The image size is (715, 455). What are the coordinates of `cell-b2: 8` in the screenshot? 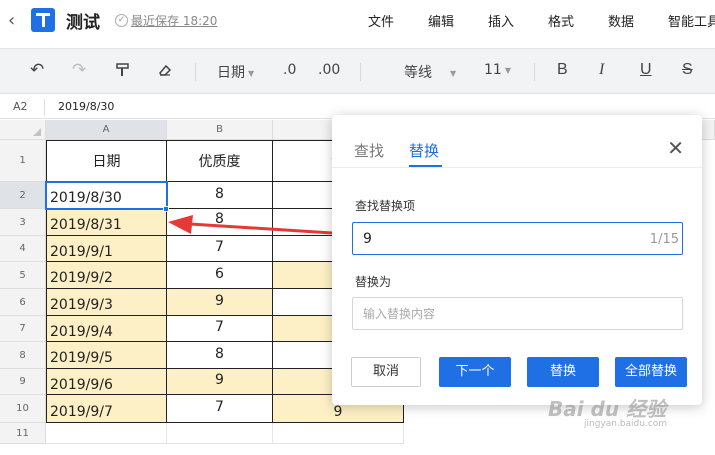 It's located at (220, 195).